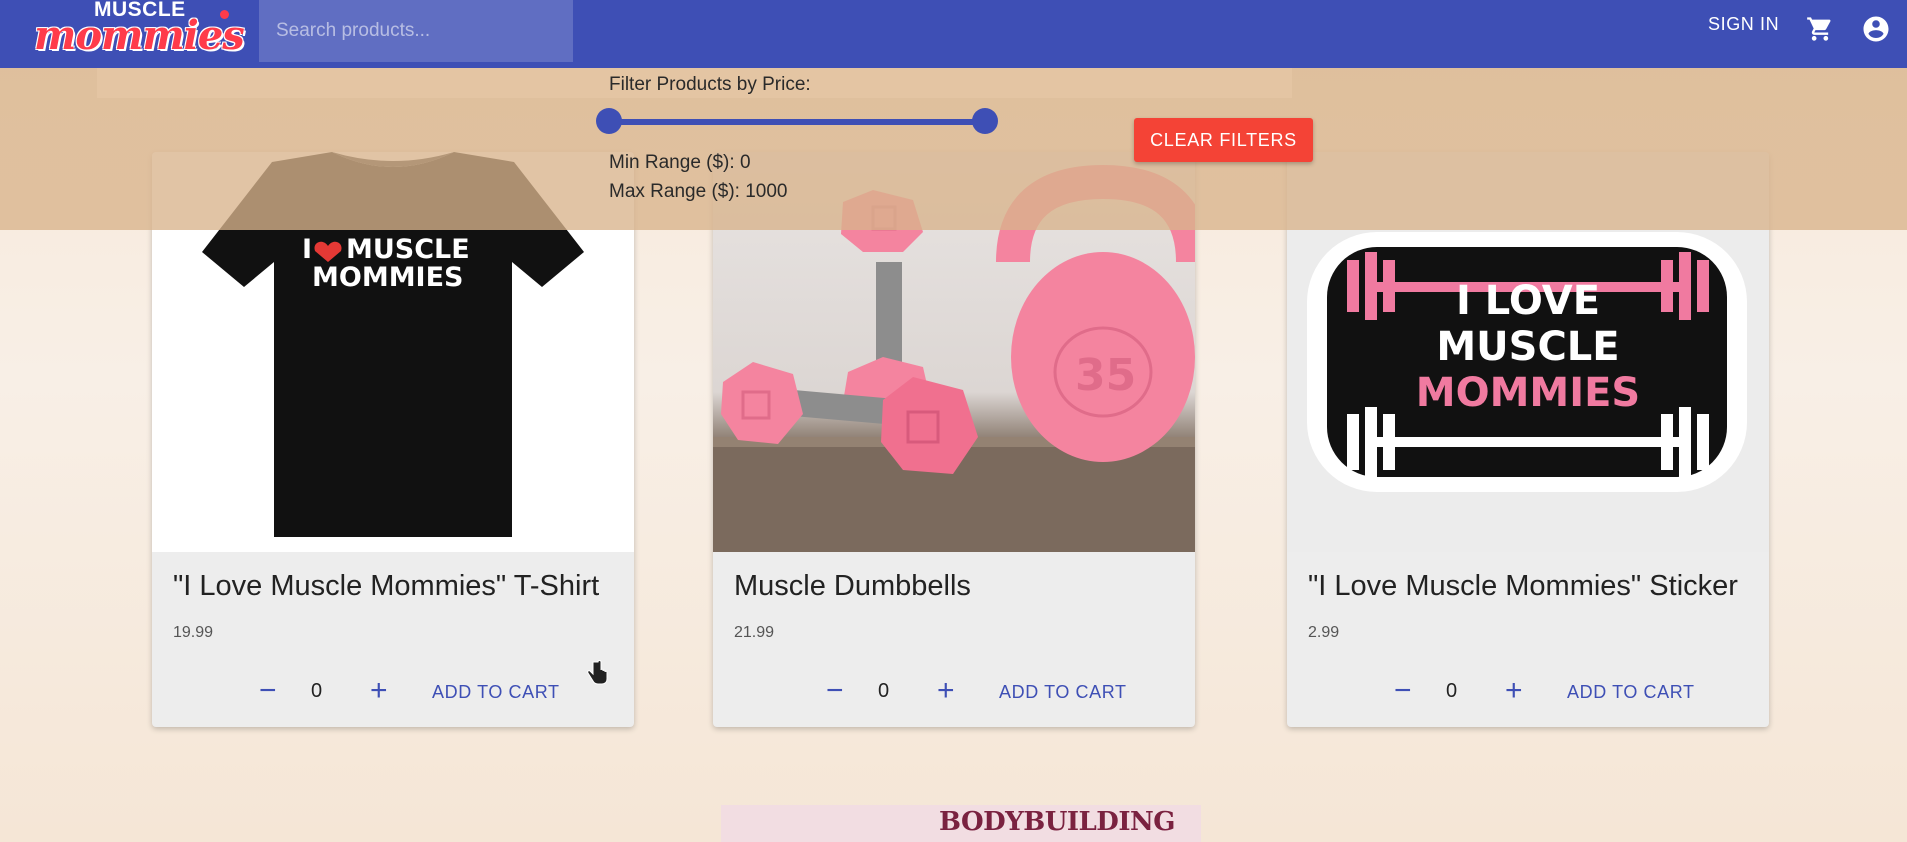 Image resolution: width=1907 pixels, height=842 pixels. Describe the element at coordinates (680, 162) in the screenshot. I see `min-range-label: Min Range ($): 0` at that location.